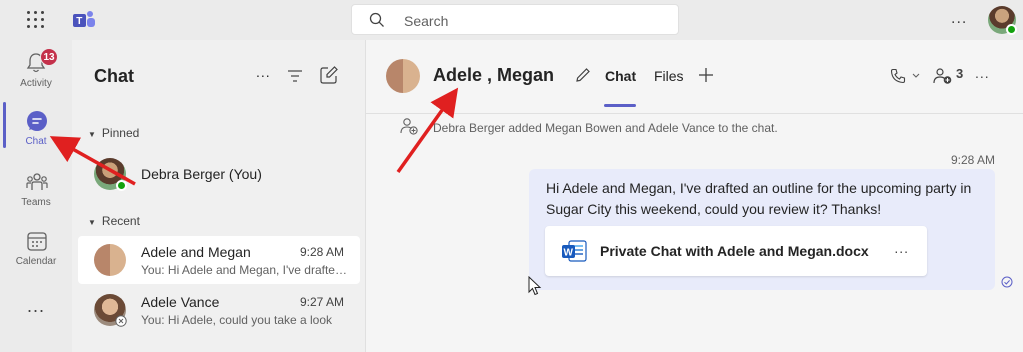 This screenshot has height=352, width=1023. What do you see at coordinates (620, 76) in the screenshot?
I see `tab-chat: Chat` at bounding box center [620, 76].